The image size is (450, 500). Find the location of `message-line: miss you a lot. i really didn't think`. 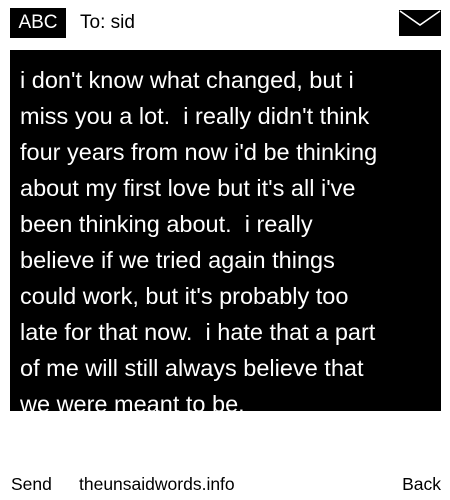

message-line: miss you a lot. i really didn't think is located at coordinates (195, 116).